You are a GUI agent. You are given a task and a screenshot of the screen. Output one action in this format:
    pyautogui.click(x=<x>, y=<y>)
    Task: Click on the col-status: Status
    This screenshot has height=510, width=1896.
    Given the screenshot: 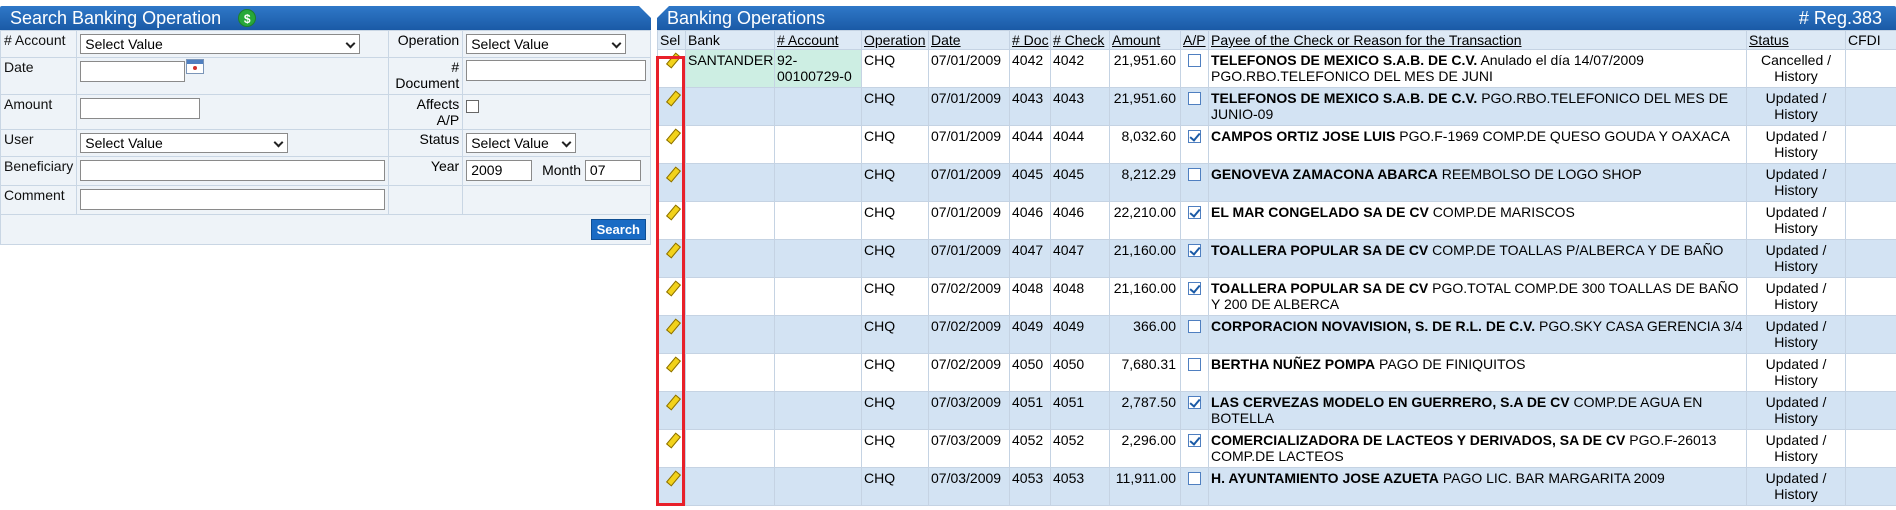 What is the action you would take?
    pyautogui.click(x=1796, y=40)
    